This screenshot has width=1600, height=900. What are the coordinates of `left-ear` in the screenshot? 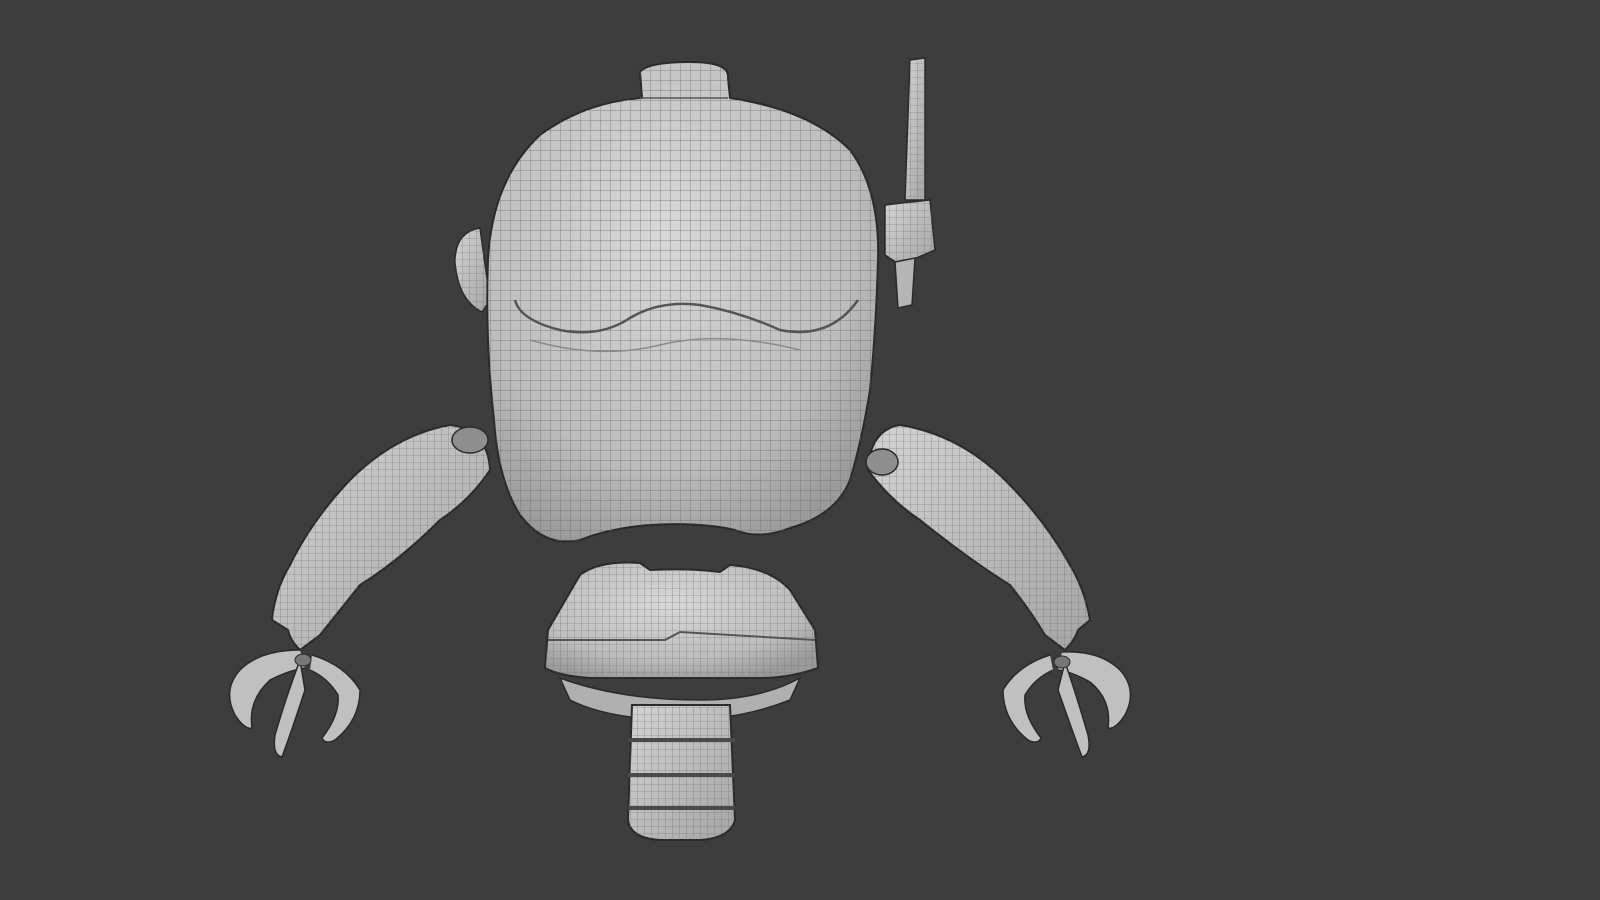 It's located at (472, 270).